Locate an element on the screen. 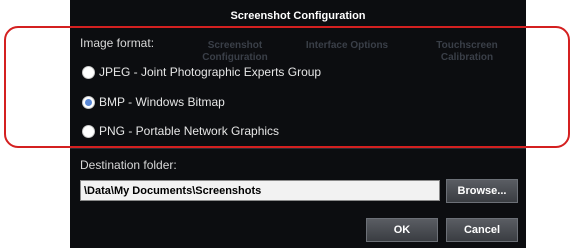  destination-folder-input is located at coordinates (260, 190).